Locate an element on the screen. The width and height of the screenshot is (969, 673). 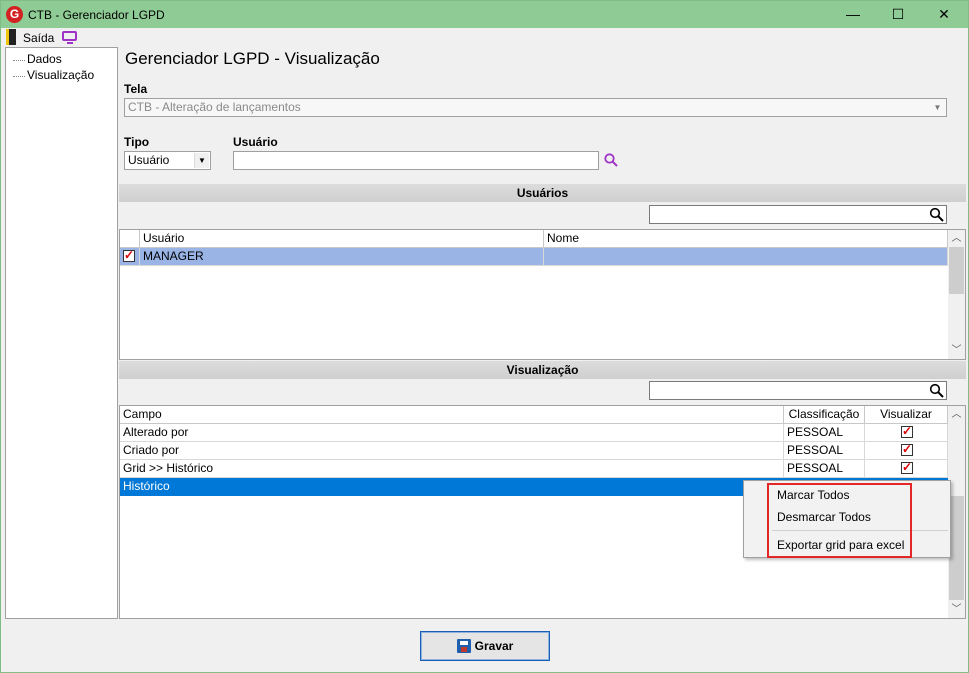
view-grid-header-campo: Campo is located at coordinates (452, 415).